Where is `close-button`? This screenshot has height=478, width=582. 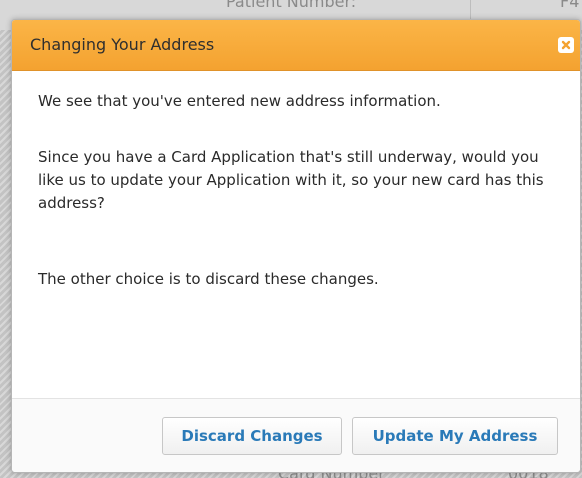 close-button is located at coordinates (566, 45).